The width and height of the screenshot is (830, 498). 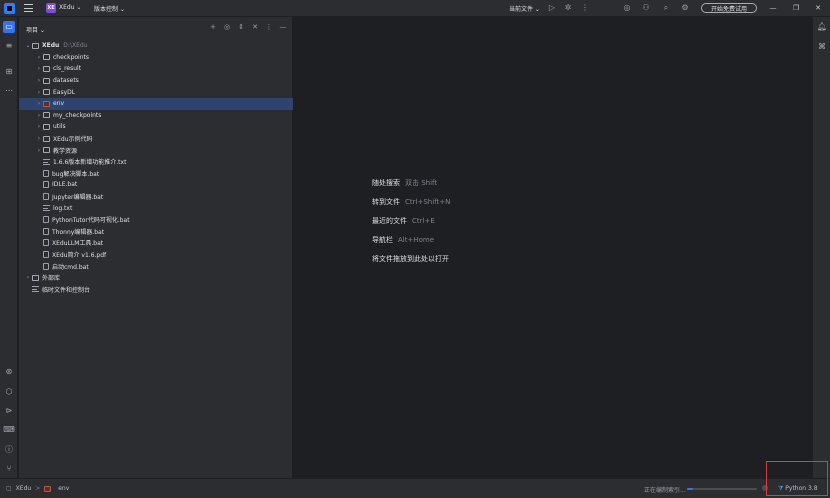 What do you see at coordinates (269, 27) in the screenshot?
I see `options-icon: ⋮` at bounding box center [269, 27].